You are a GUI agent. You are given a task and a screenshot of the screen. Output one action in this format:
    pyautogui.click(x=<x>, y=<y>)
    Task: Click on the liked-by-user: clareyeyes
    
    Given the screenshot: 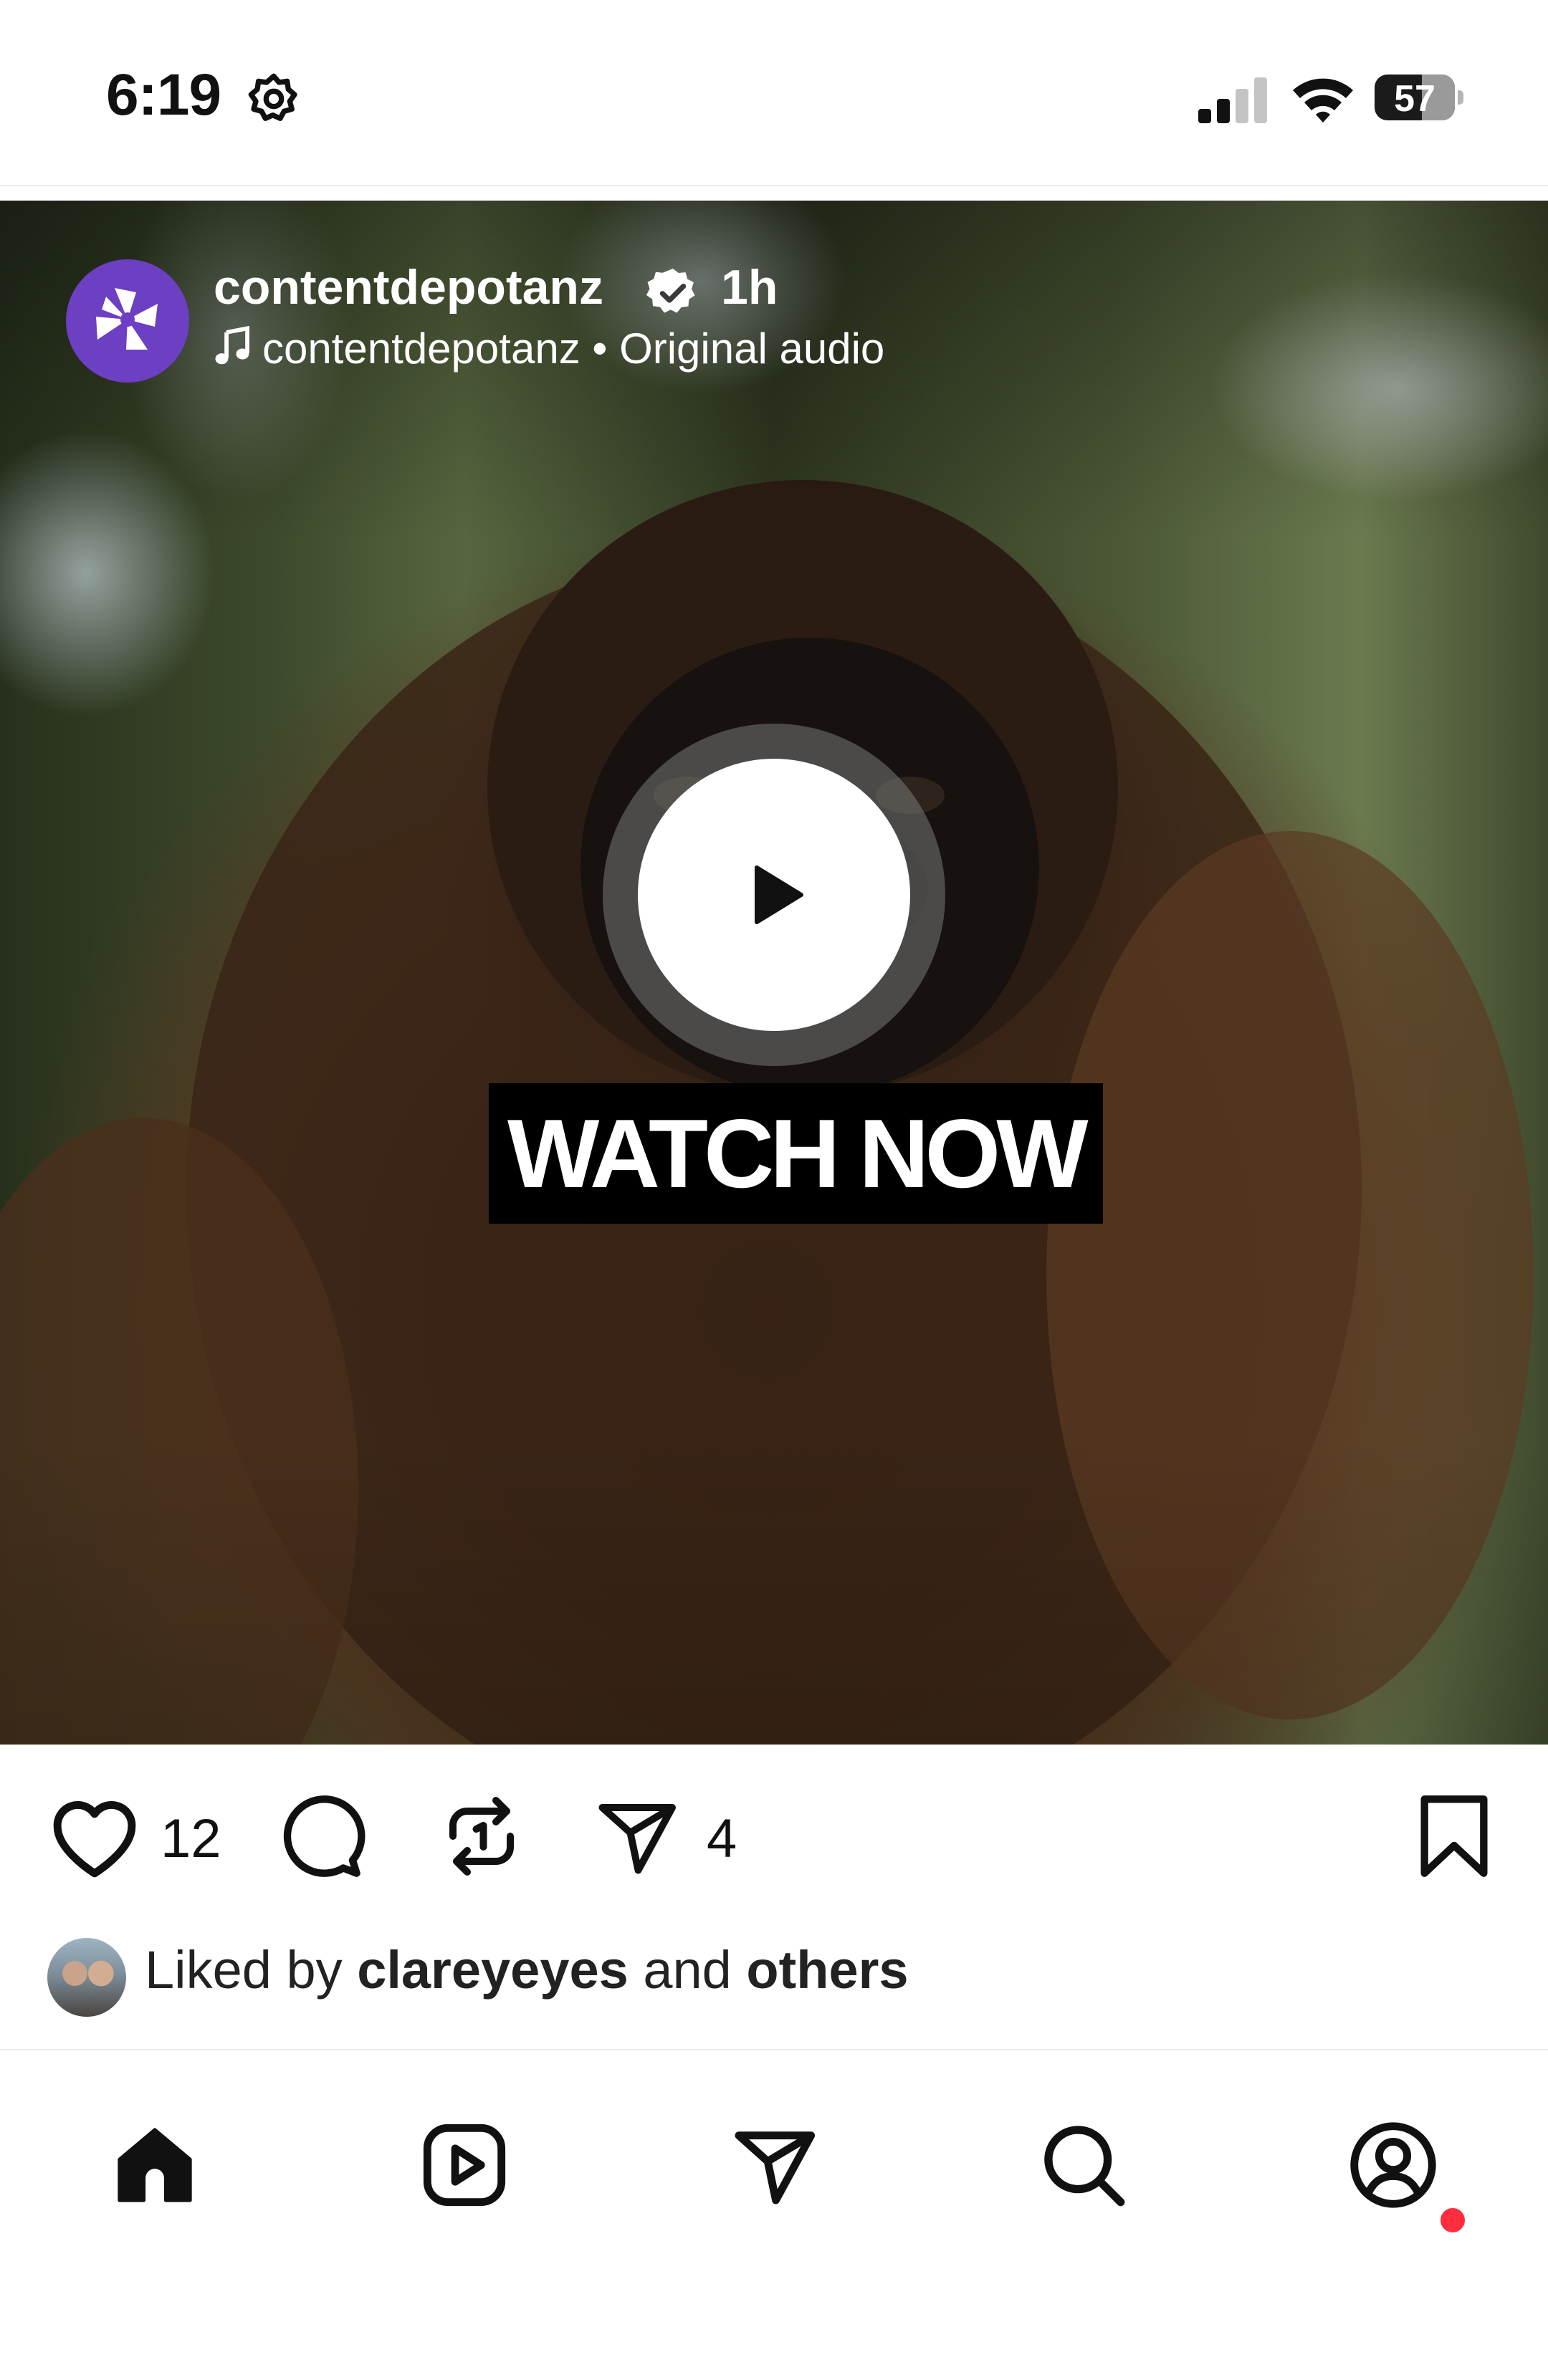 What is the action you would take?
    pyautogui.click(x=493, y=1970)
    